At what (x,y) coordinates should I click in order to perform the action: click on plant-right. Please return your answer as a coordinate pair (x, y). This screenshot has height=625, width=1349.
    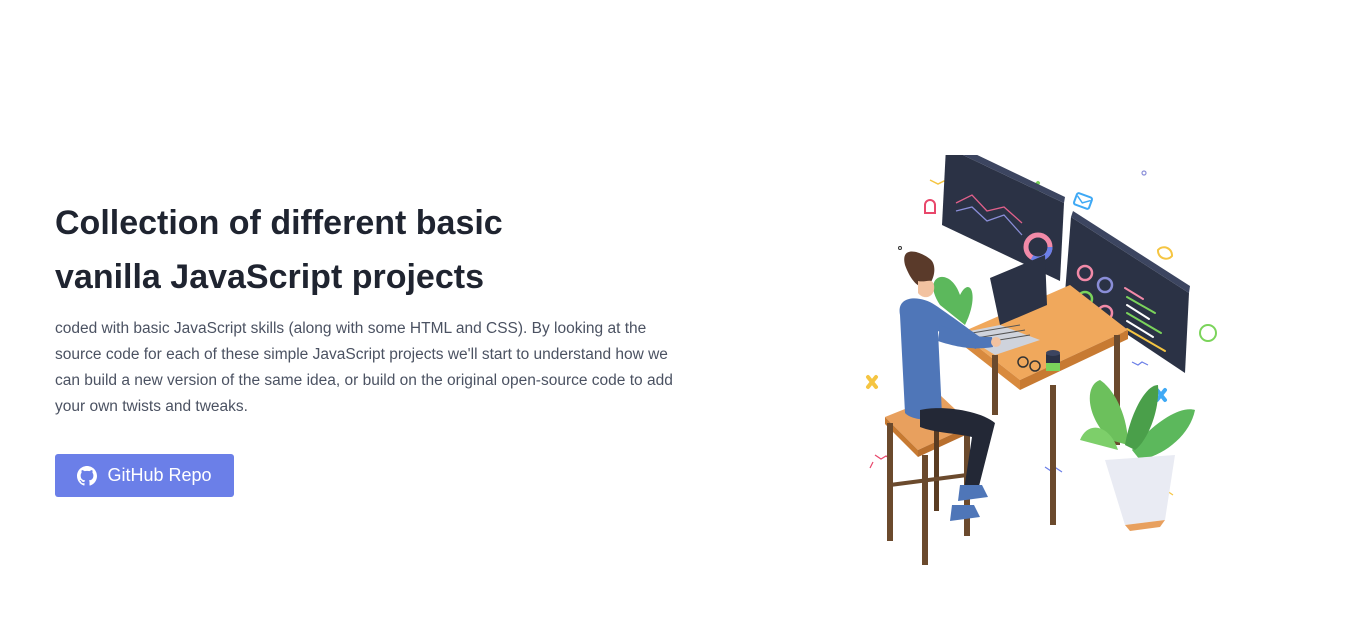
    Looking at the image, I should click on (1137, 455).